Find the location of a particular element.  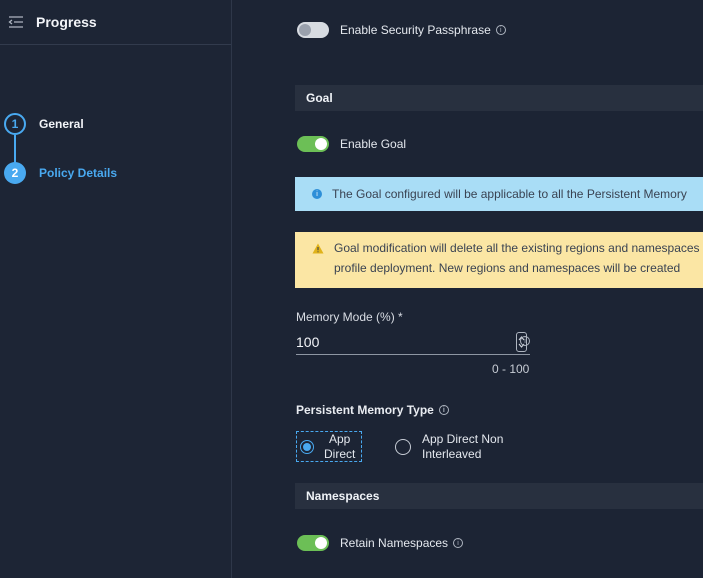

enable-goal-toggle is located at coordinates (313, 144).